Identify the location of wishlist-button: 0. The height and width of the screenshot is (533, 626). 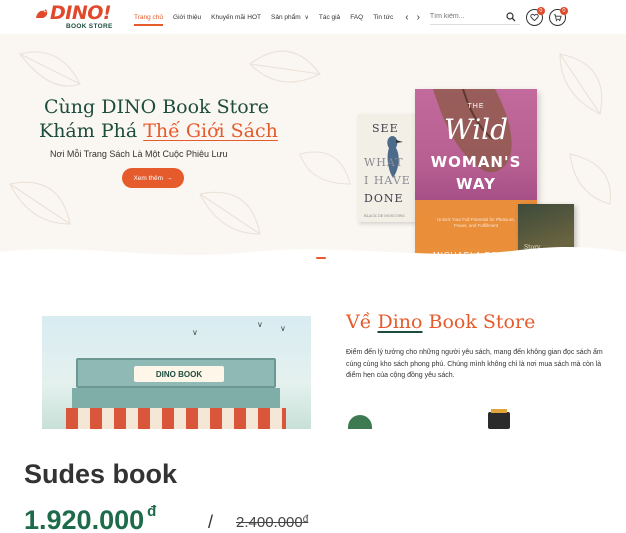
(535, 16).